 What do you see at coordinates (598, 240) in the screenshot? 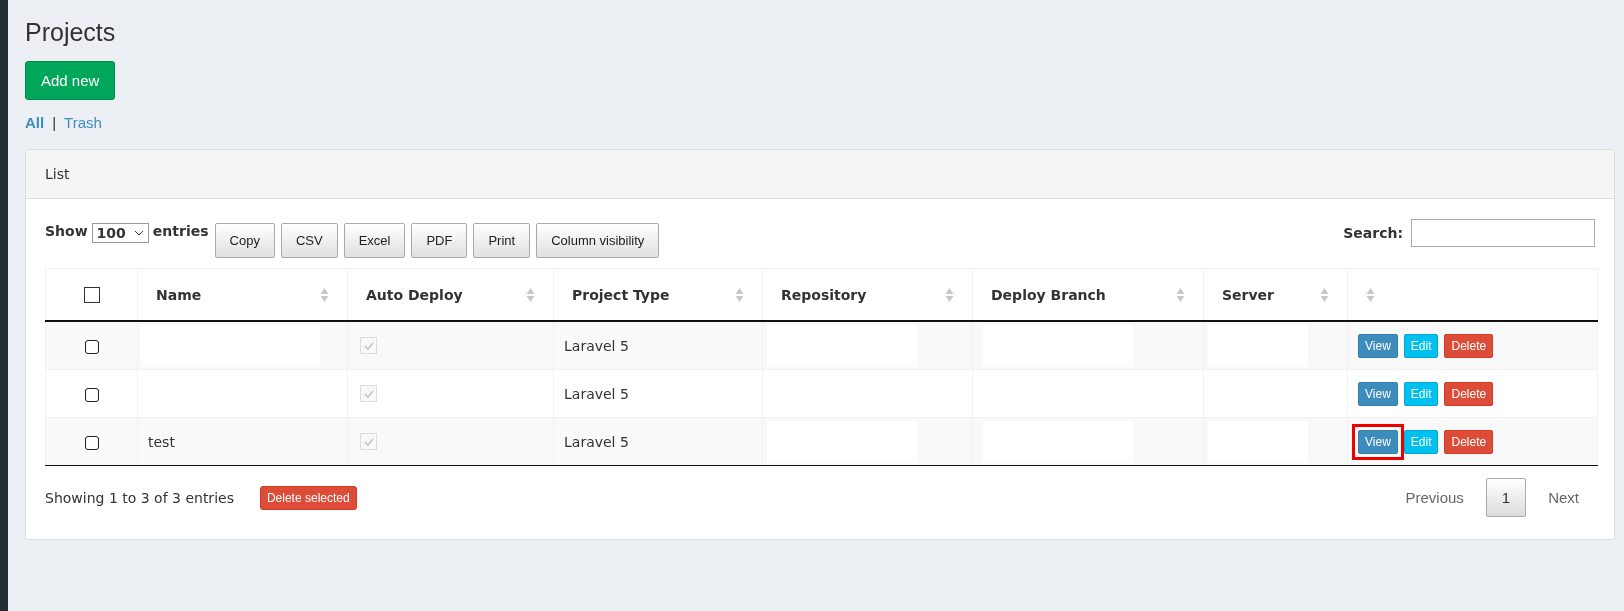
I see `export-button: Column visibility` at bounding box center [598, 240].